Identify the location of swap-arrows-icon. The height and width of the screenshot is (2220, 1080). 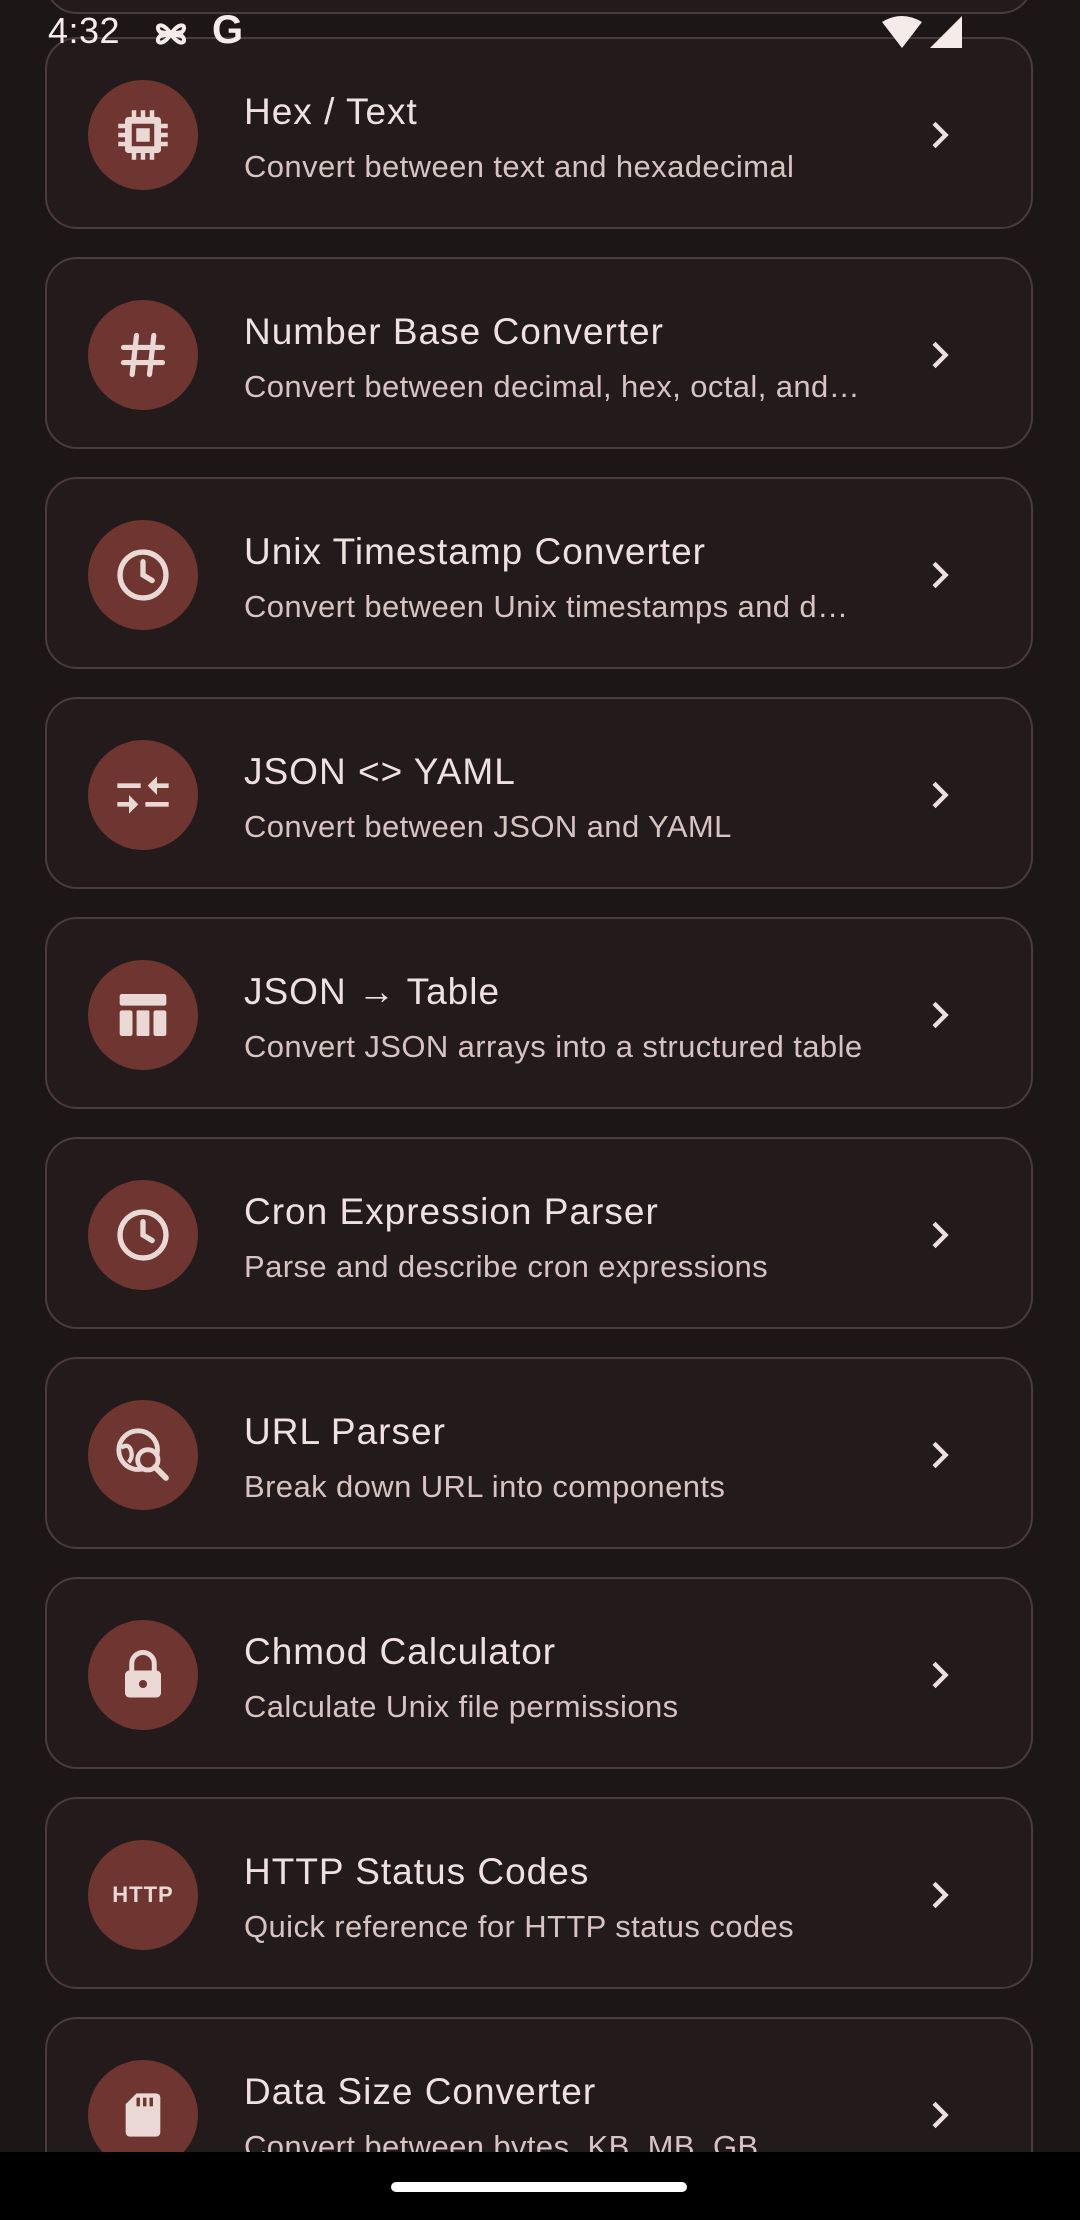
(143, 795).